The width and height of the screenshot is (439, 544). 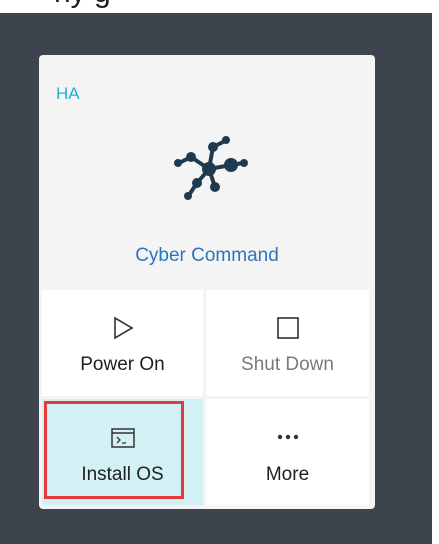 I want to click on page-heading-fragment: ny g, so click(x=82, y=4).